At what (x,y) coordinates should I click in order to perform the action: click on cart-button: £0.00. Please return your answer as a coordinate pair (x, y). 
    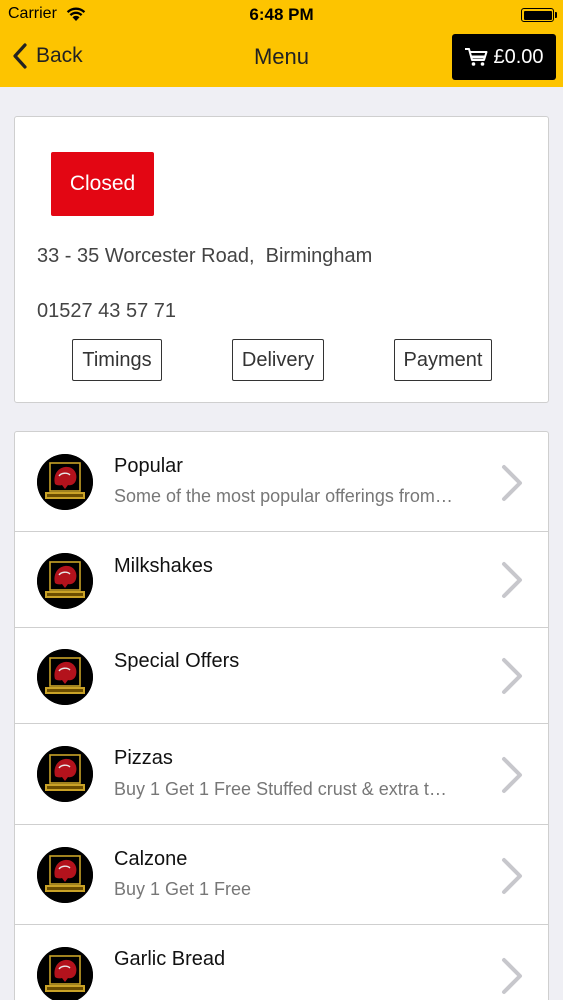
    Looking at the image, I should click on (504, 57).